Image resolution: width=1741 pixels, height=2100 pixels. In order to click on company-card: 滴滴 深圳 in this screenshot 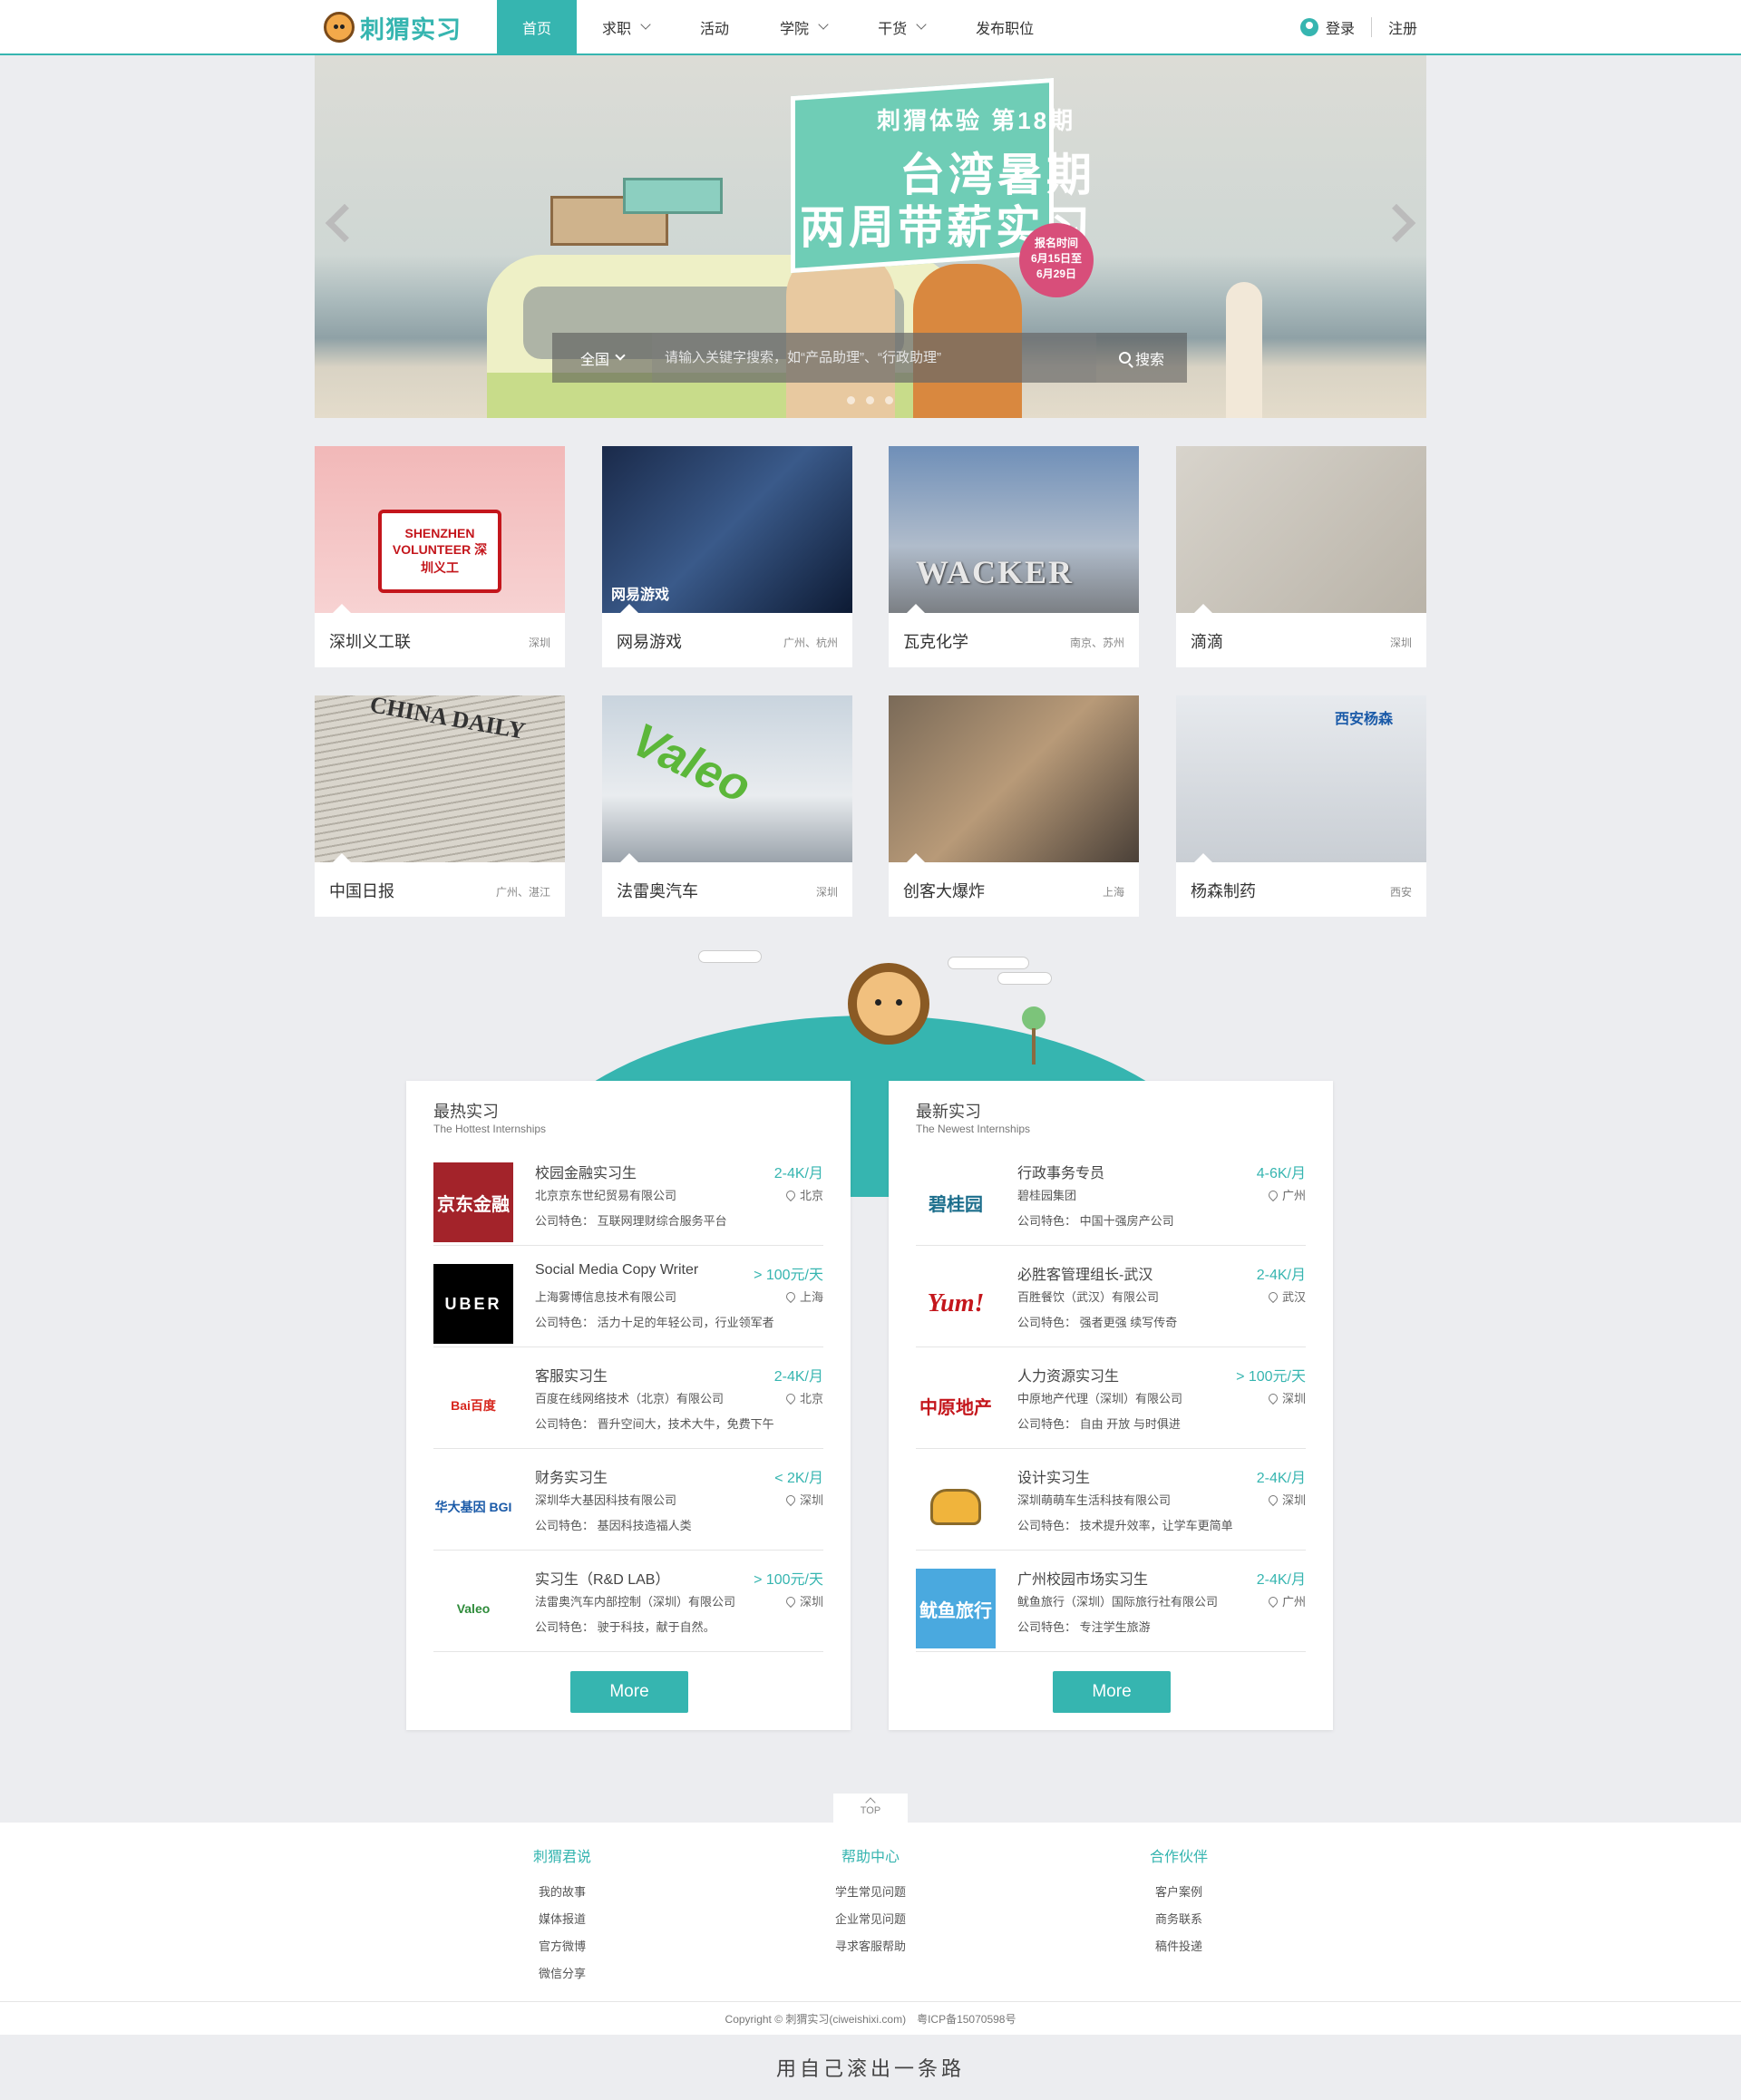, I will do `click(1301, 556)`.